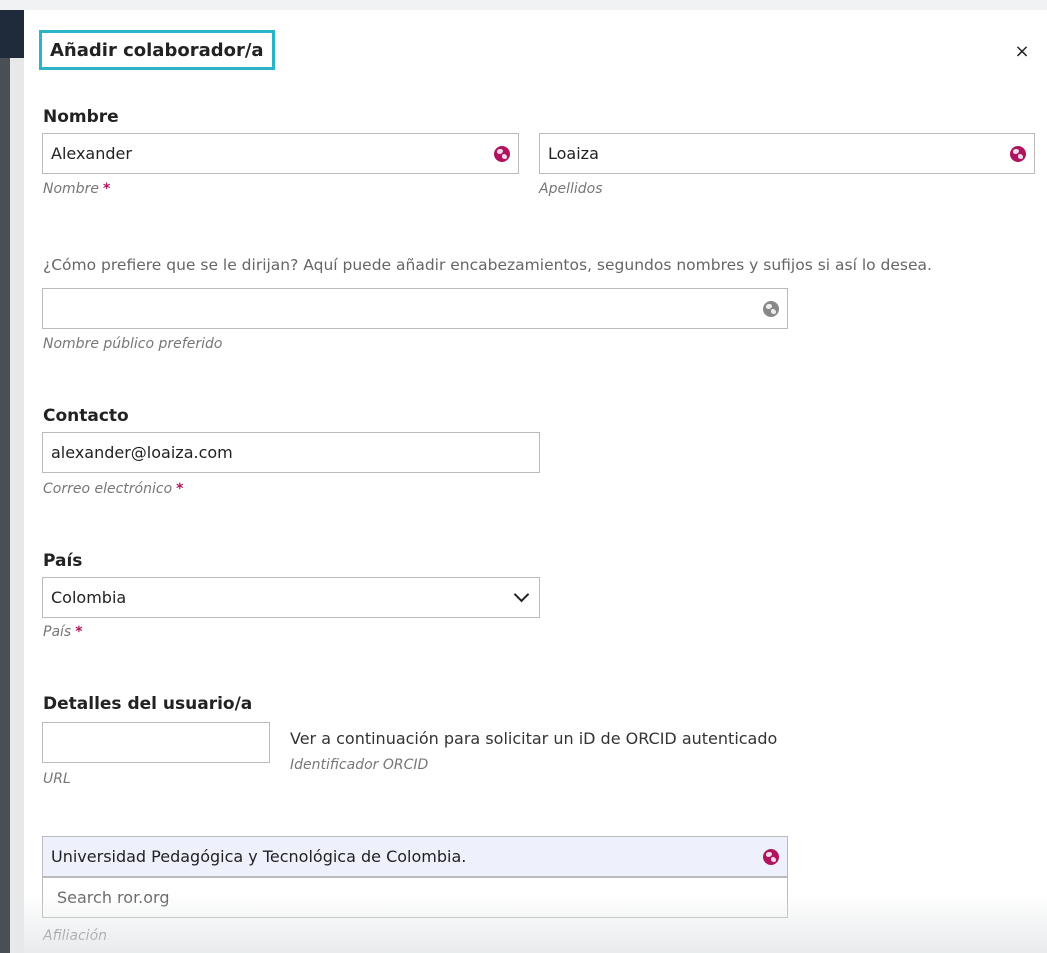 The height and width of the screenshot is (953, 1047). Describe the element at coordinates (57, 779) in the screenshot. I see `url-label: URL` at that location.